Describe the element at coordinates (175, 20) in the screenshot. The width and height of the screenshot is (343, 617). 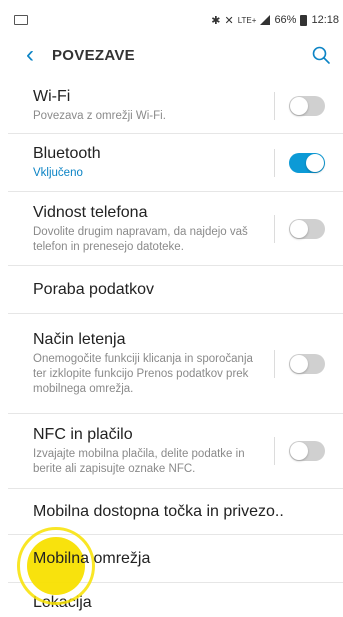
I see `status-bar: ✱ ✕ LTE+ 66% 12:18` at that location.